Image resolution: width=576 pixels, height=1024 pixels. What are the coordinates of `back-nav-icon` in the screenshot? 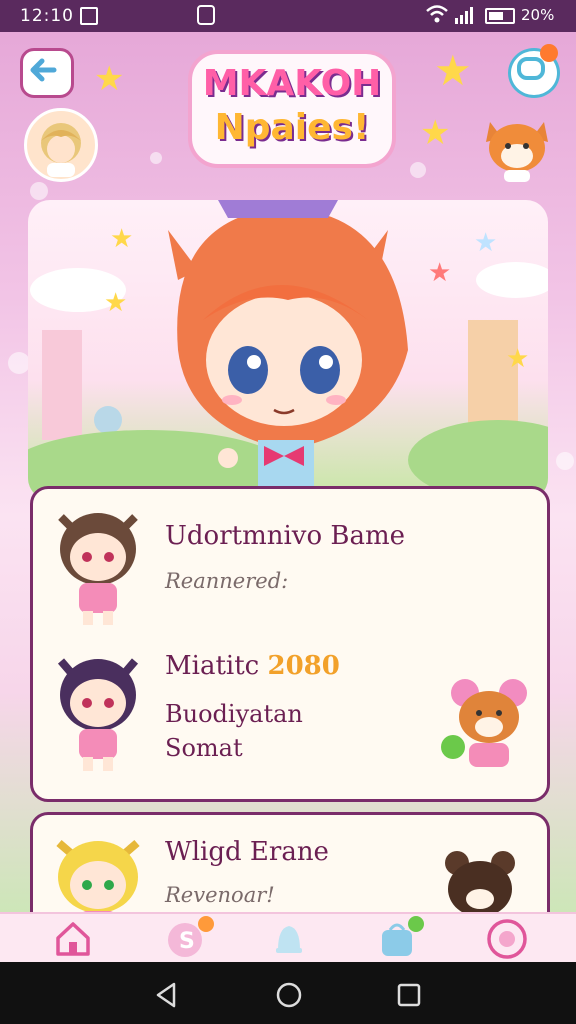 It's located at (167, 995).